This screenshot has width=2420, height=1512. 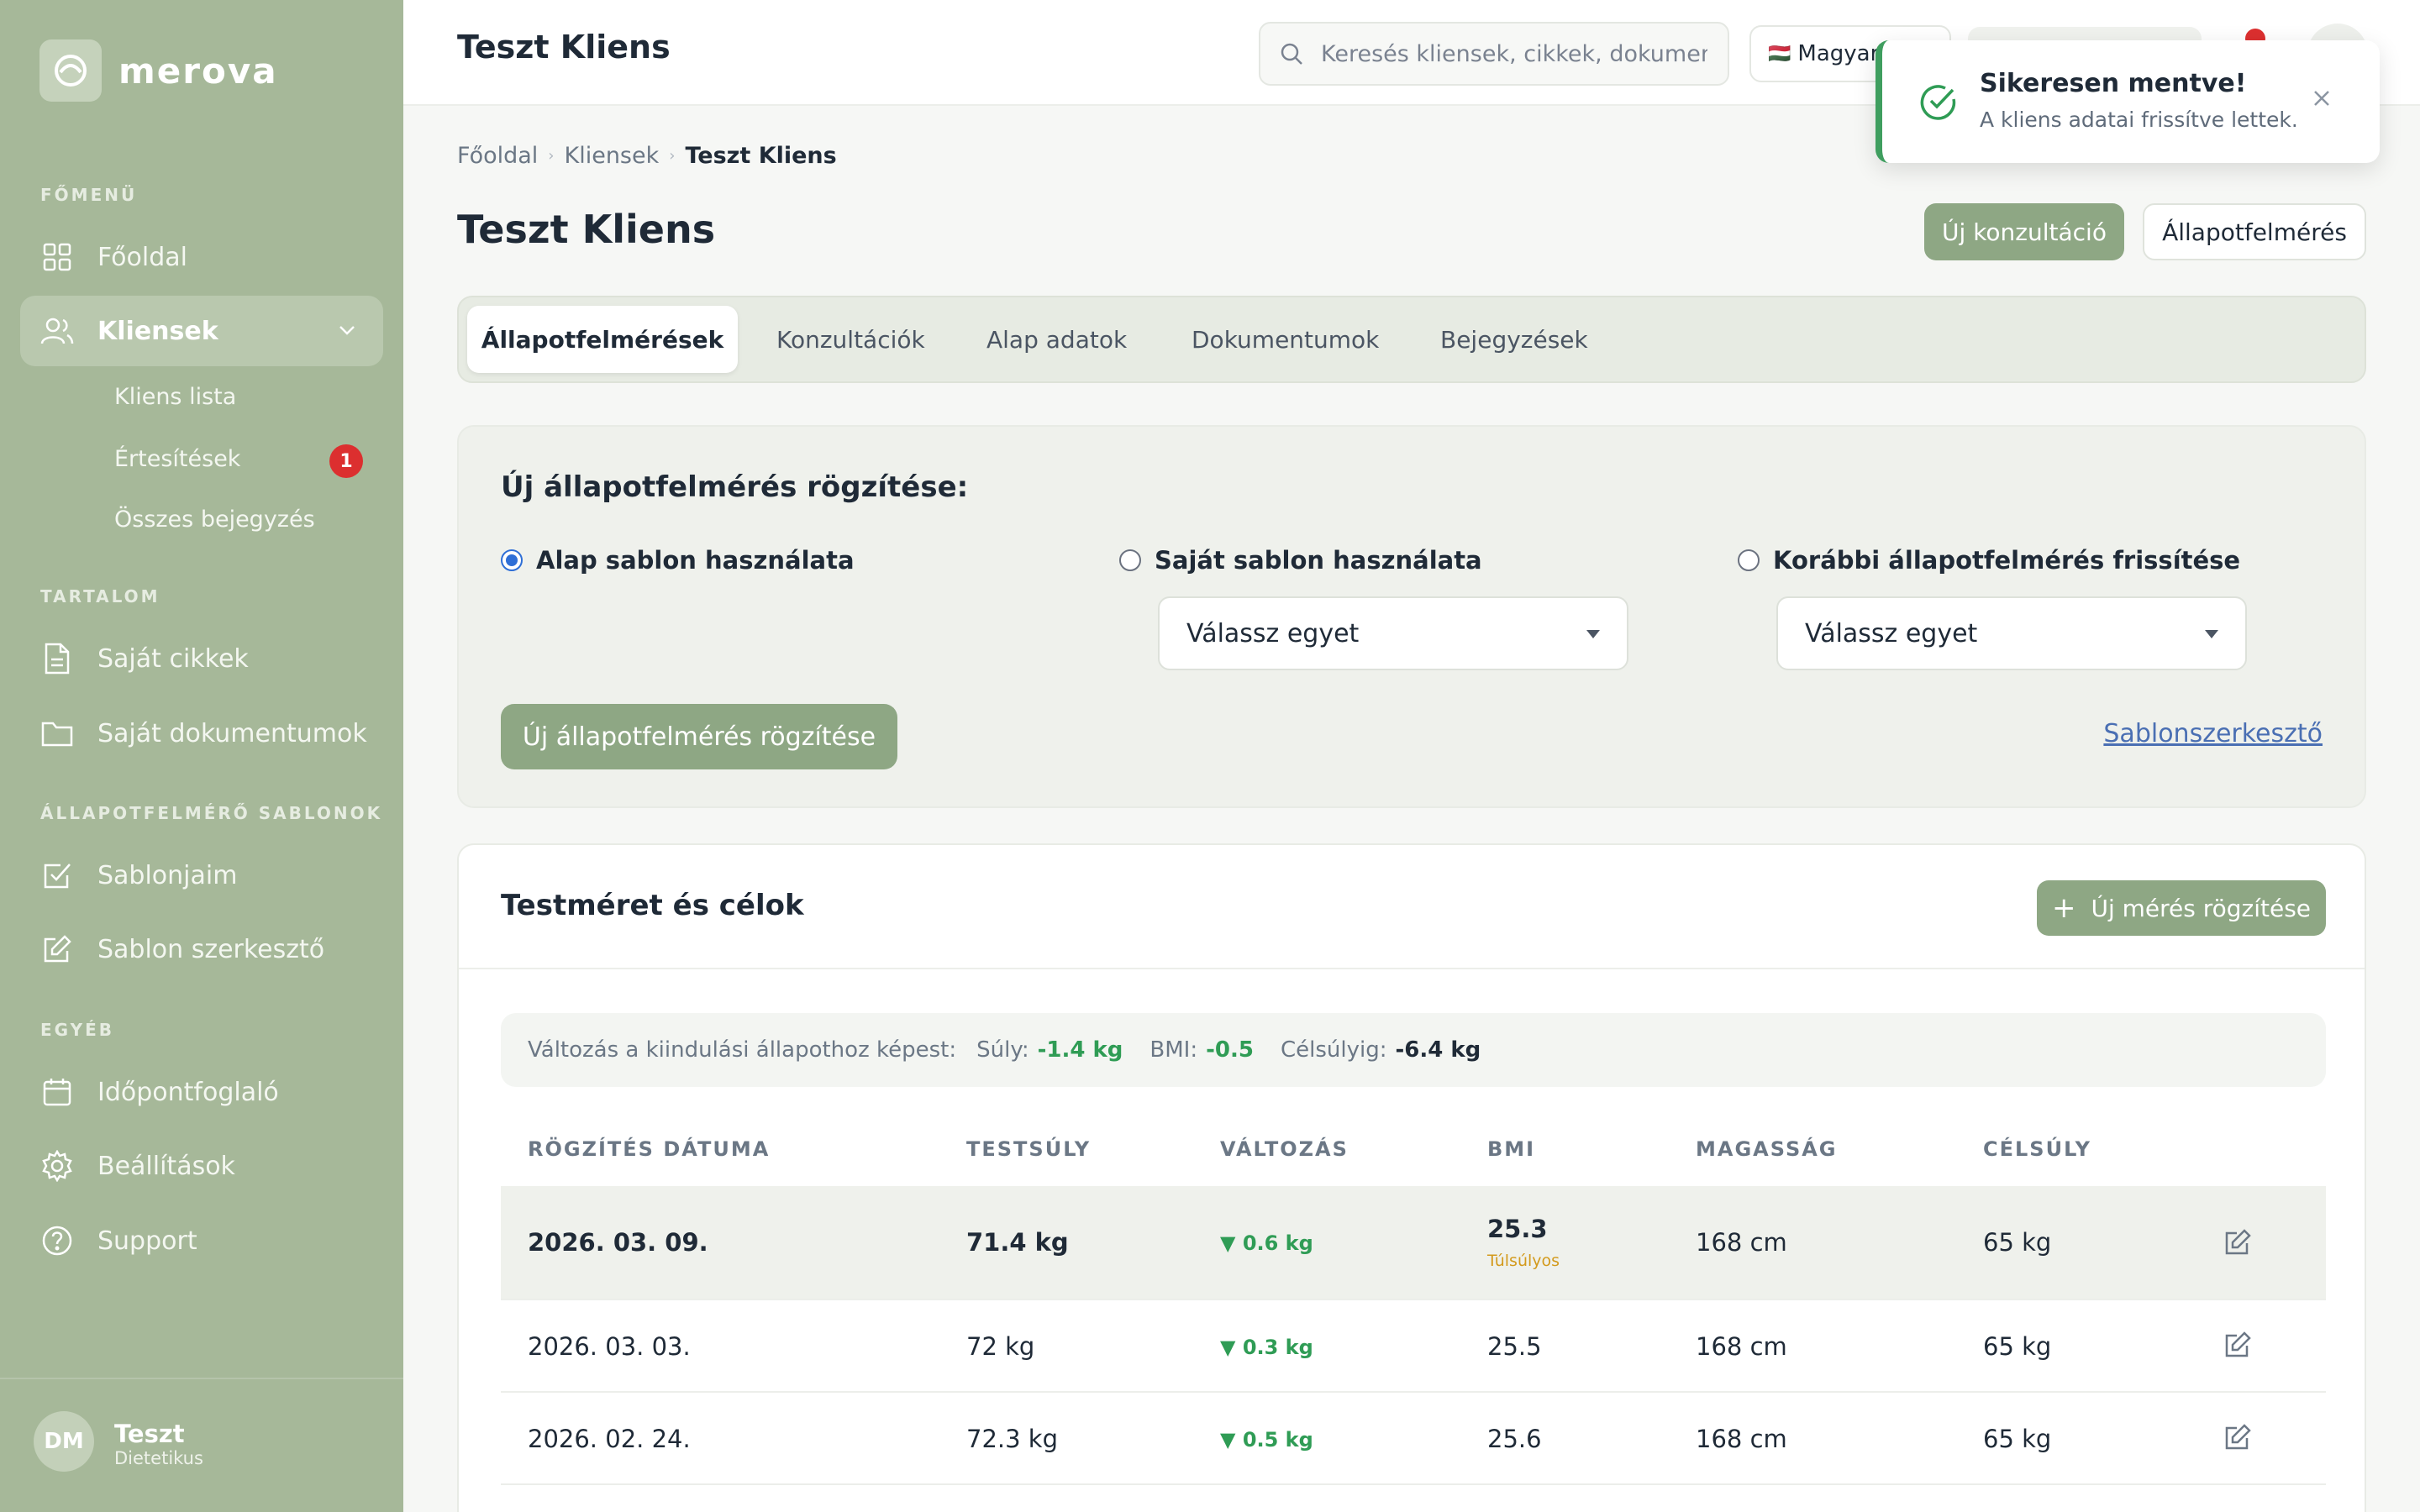 What do you see at coordinates (2011, 633) in the screenshot?
I see `previous-assessment-select: Válassz egyet` at bounding box center [2011, 633].